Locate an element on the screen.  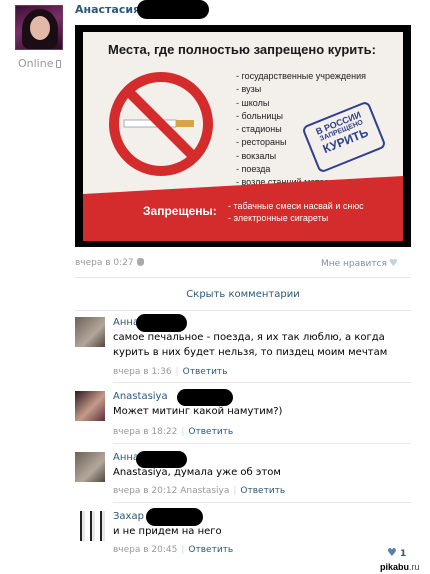
reply-to-mention: Anastasiya is located at coordinates (204, 491).